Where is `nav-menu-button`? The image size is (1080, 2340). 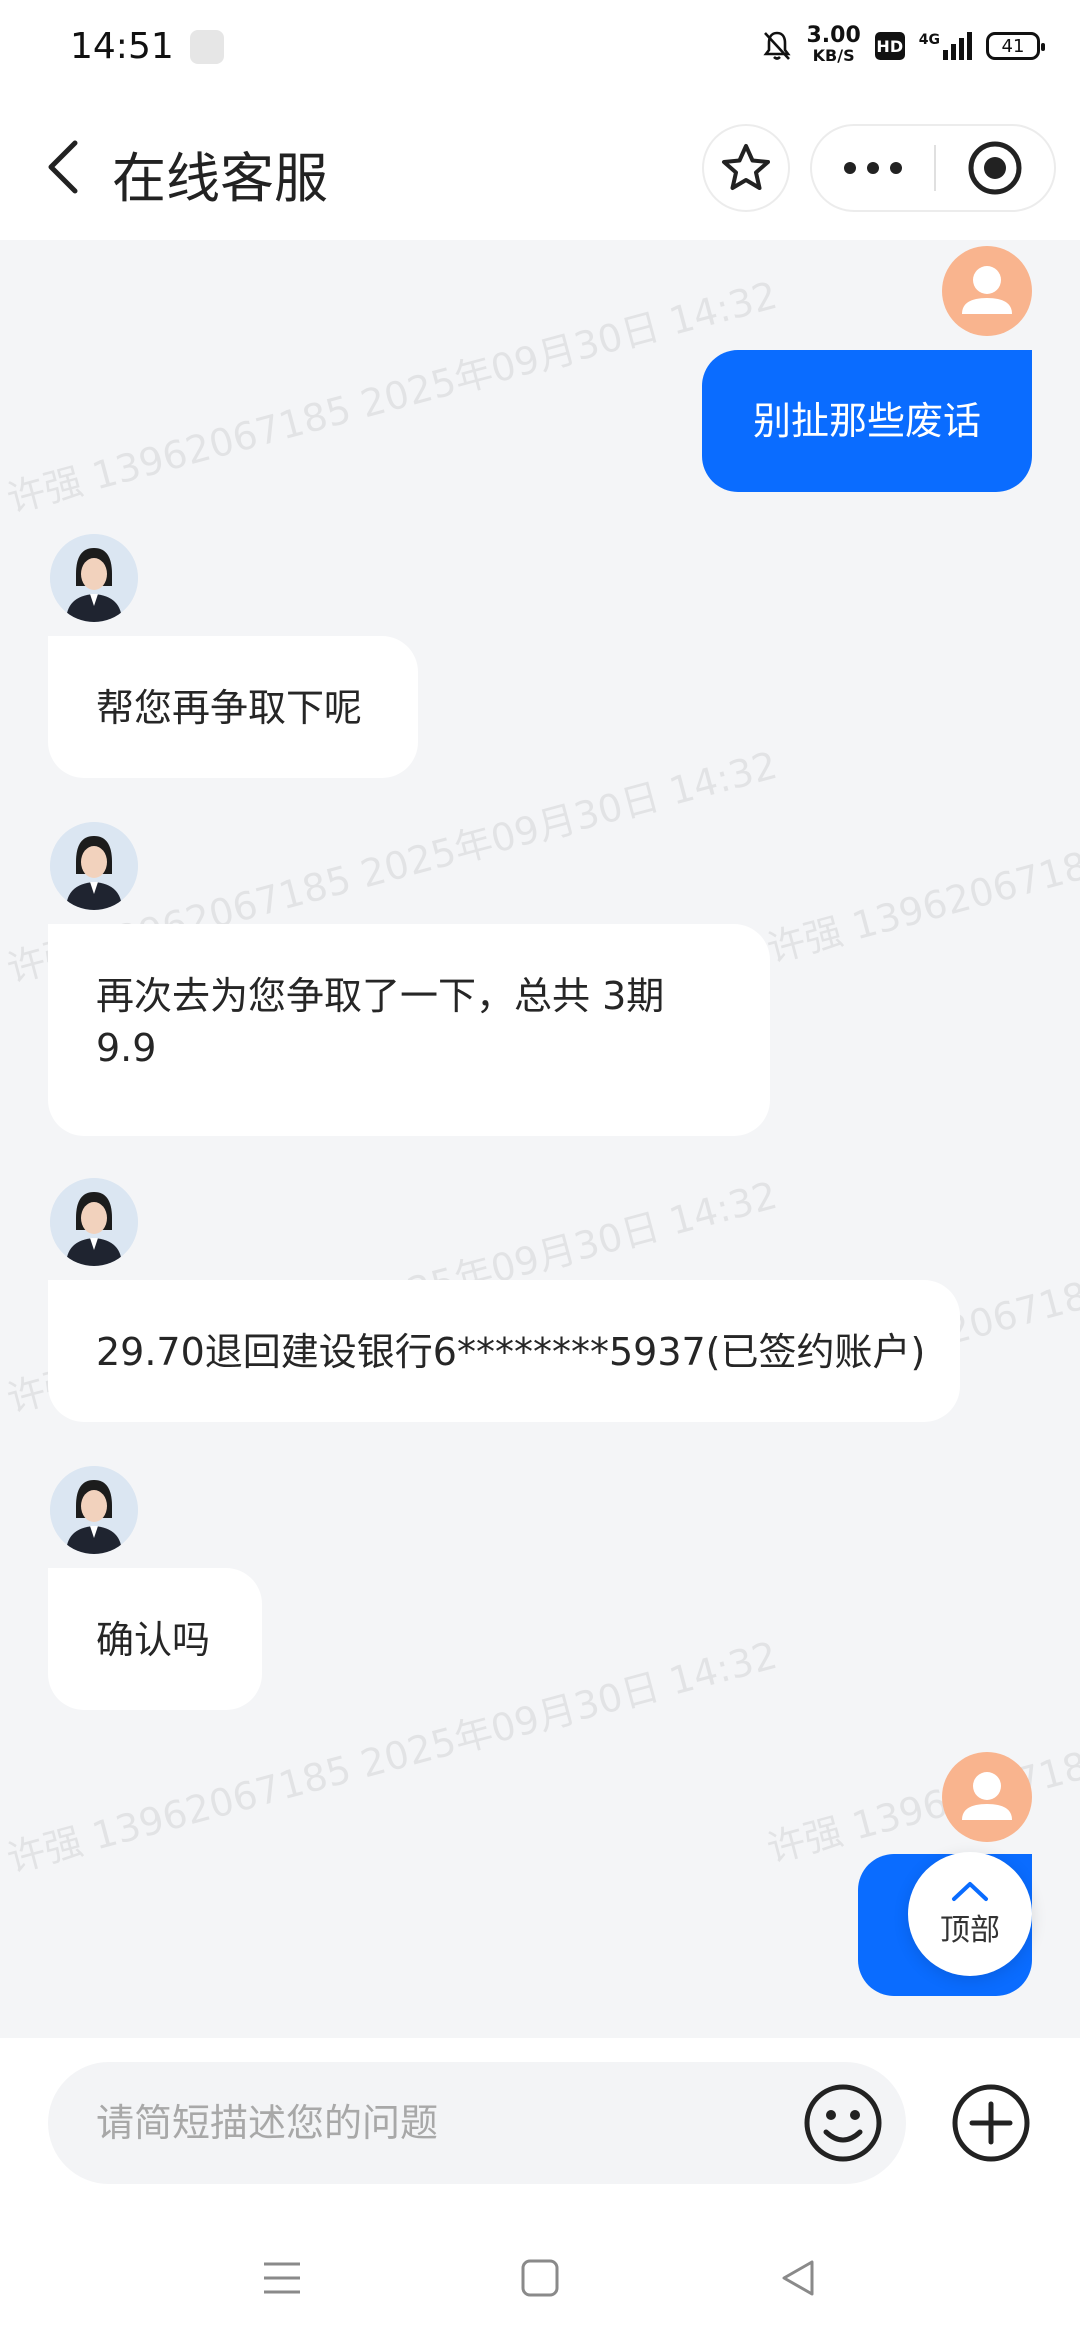 nav-menu-button is located at coordinates (282, 2278).